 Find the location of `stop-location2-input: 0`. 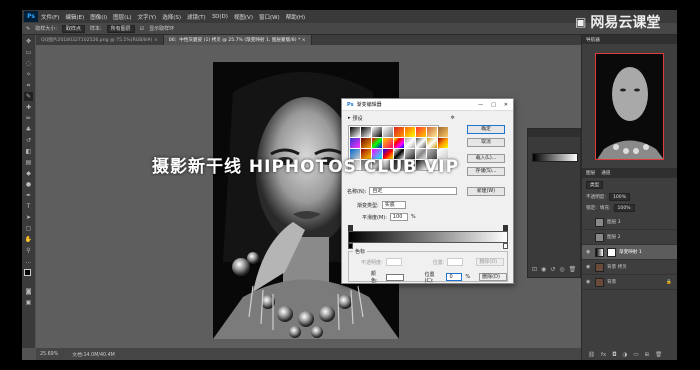

stop-location2-input: 0 is located at coordinates (454, 277).